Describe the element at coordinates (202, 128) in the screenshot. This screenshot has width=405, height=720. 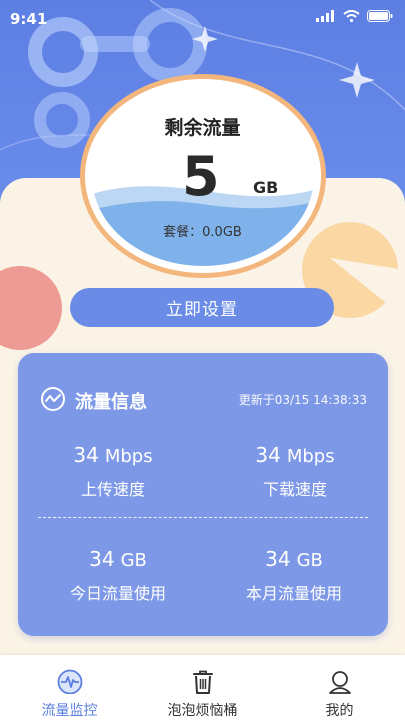
I see `gauge-title: 剩余流量` at that location.